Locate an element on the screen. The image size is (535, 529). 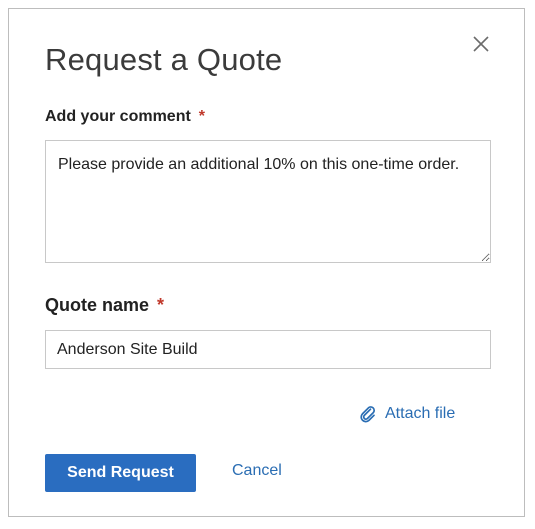
quote-name-label-text: Quote name is located at coordinates (97, 305).